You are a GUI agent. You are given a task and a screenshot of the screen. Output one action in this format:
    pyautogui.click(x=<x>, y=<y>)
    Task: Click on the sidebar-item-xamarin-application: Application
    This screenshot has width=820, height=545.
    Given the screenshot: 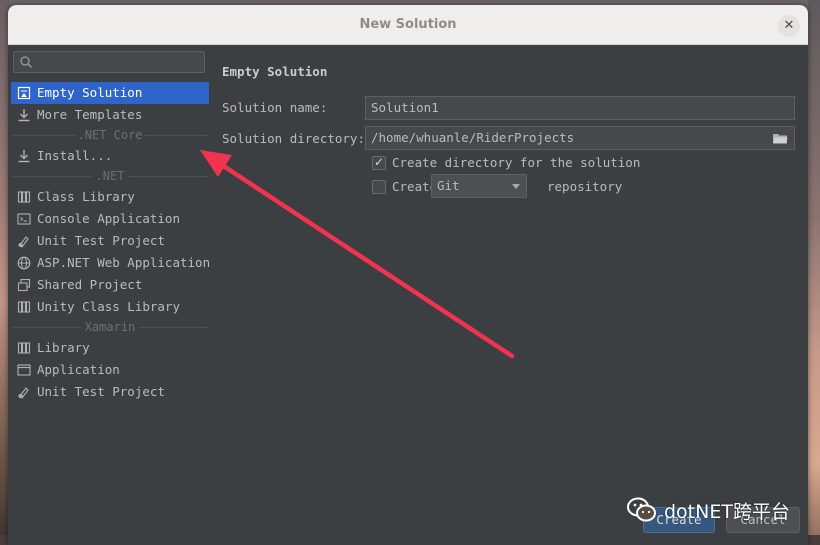 What is the action you would take?
    pyautogui.click(x=110, y=370)
    